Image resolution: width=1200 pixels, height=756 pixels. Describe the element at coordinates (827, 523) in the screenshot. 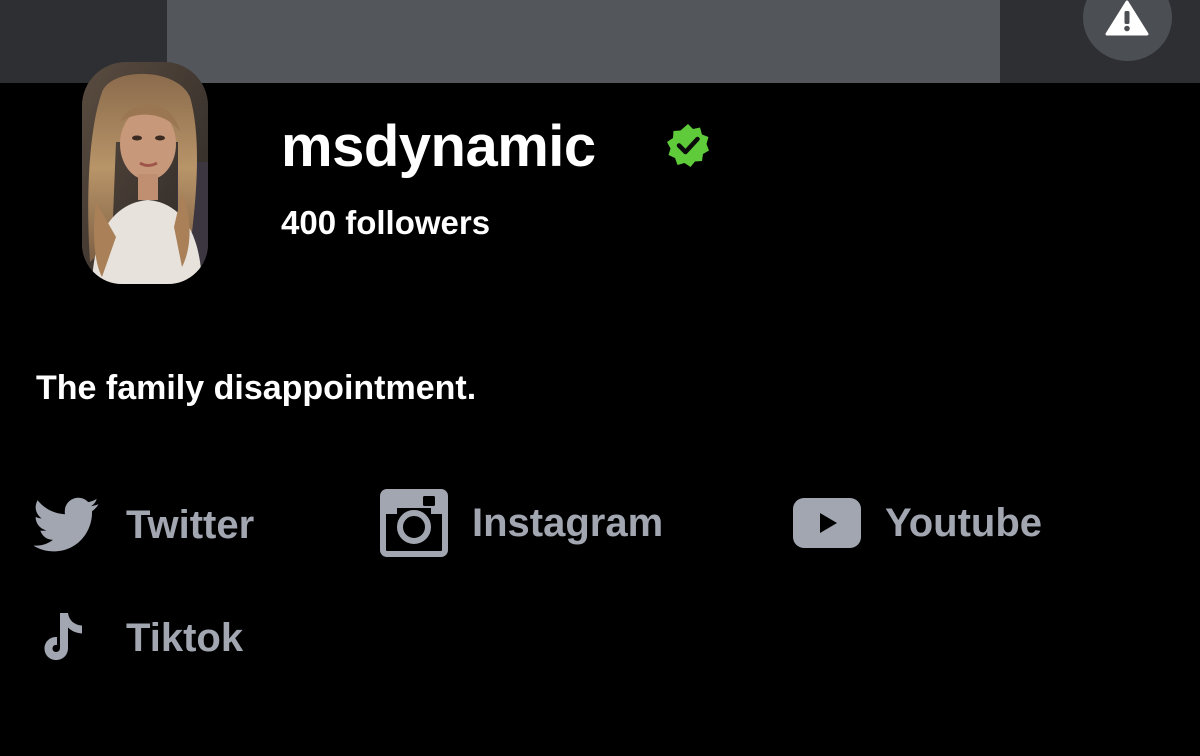

I see `youtube-icon` at that location.